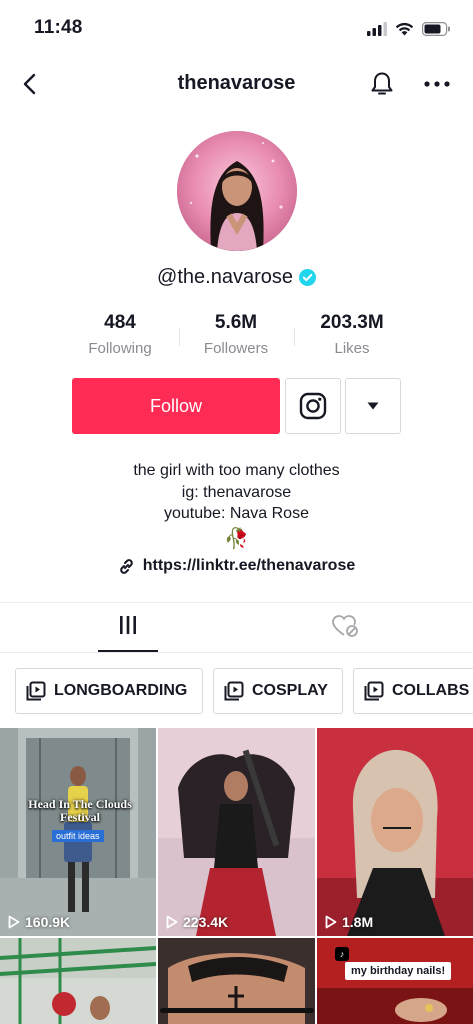 The height and width of the screenshot is (1024, 473). I want to click on caret-down-icon, so click(373, 406).